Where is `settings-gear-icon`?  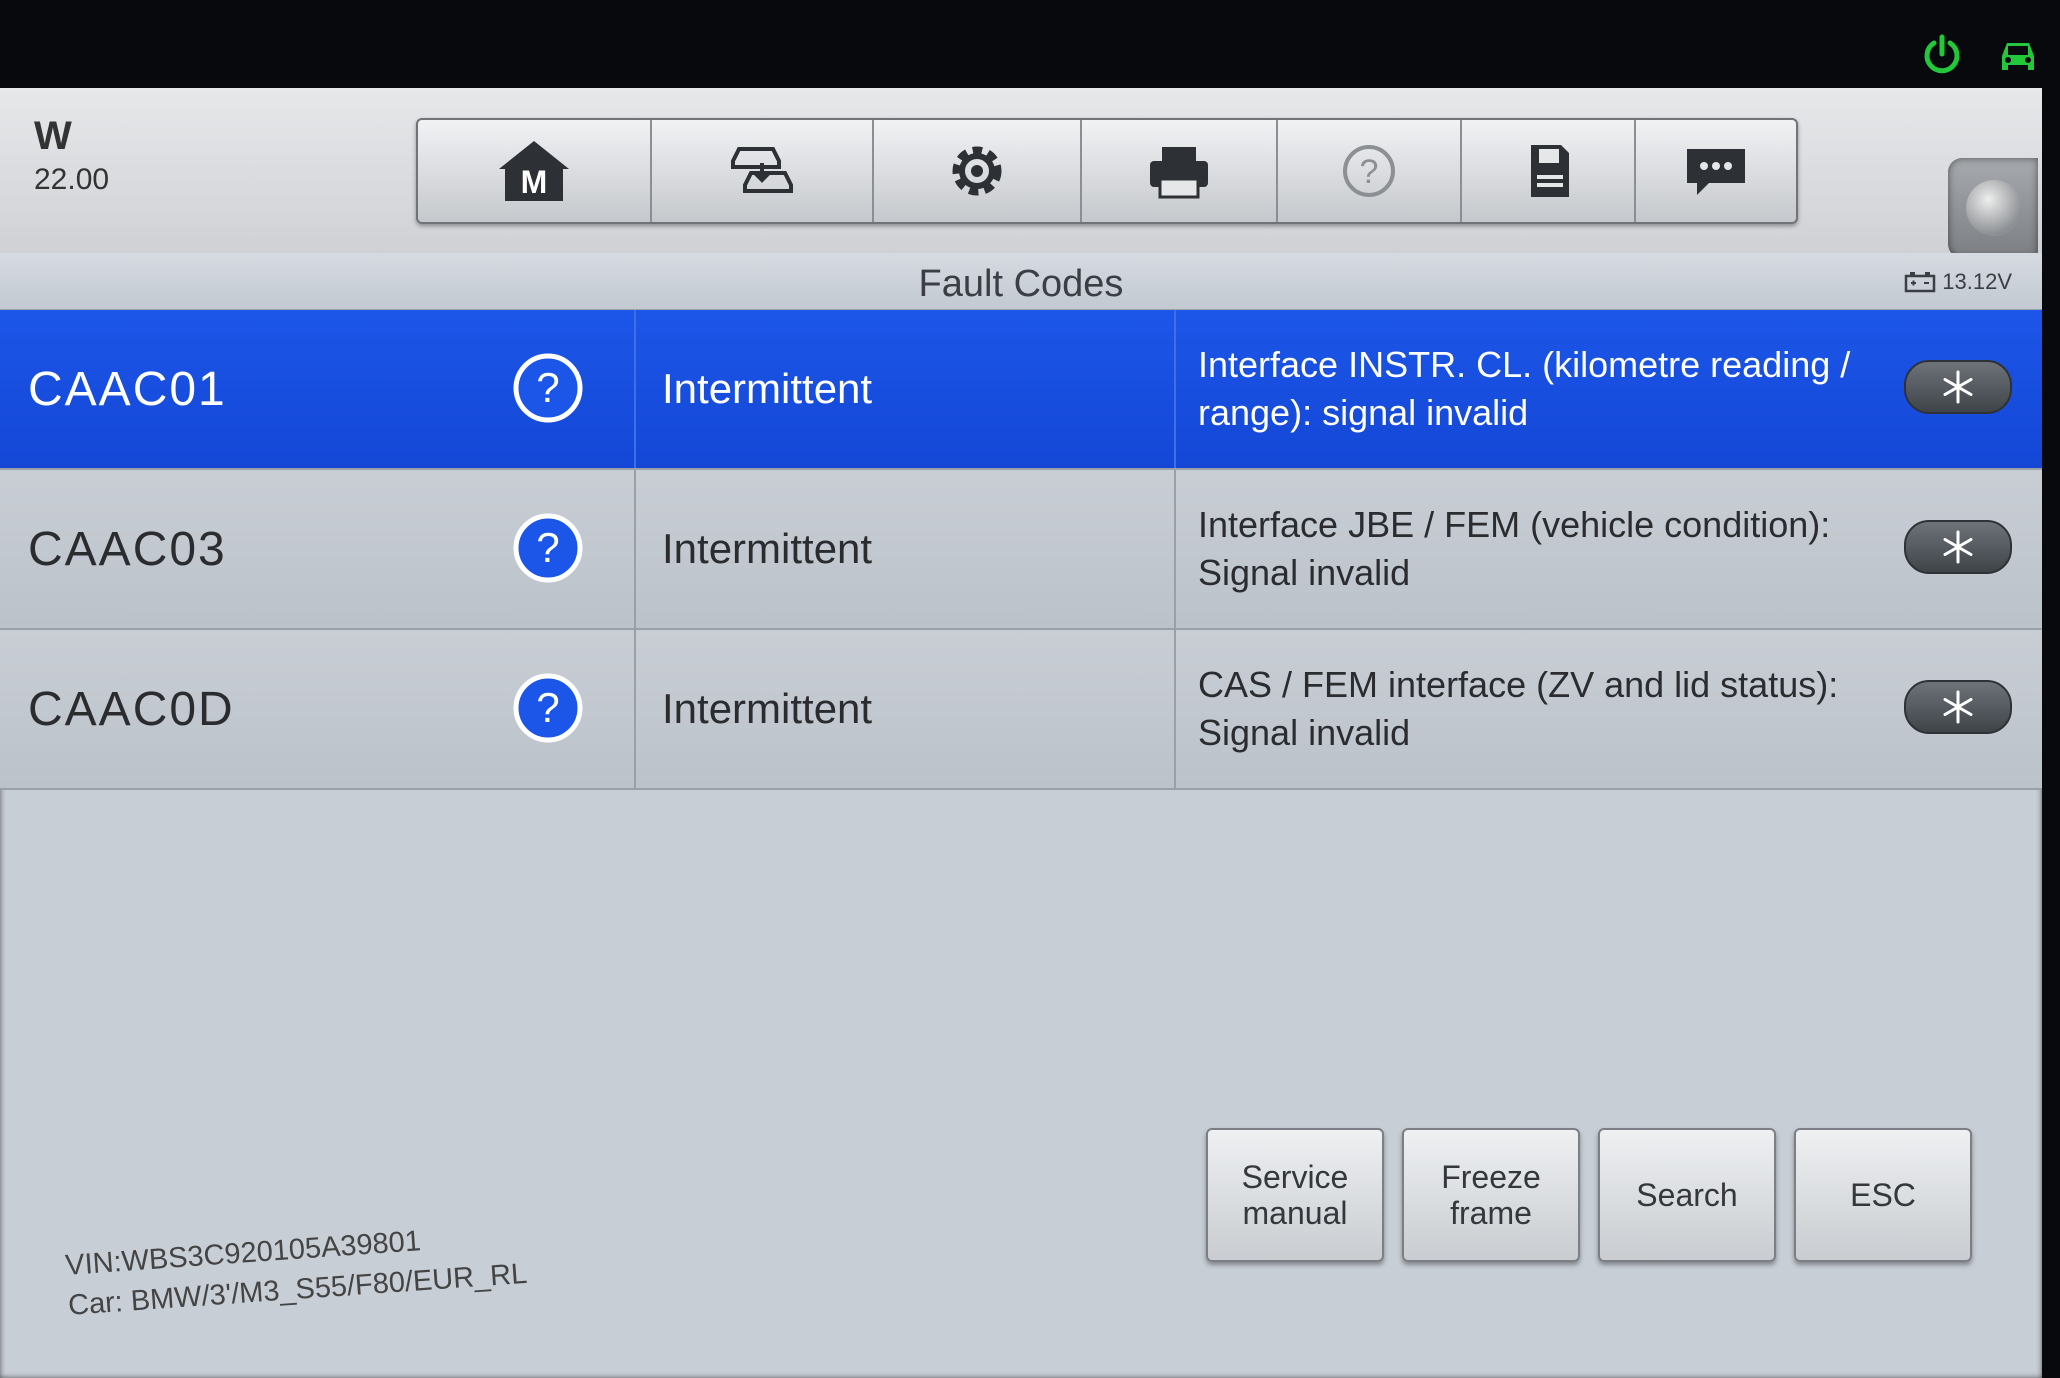 settings-gear-icon is located at coordinates (977, 171).